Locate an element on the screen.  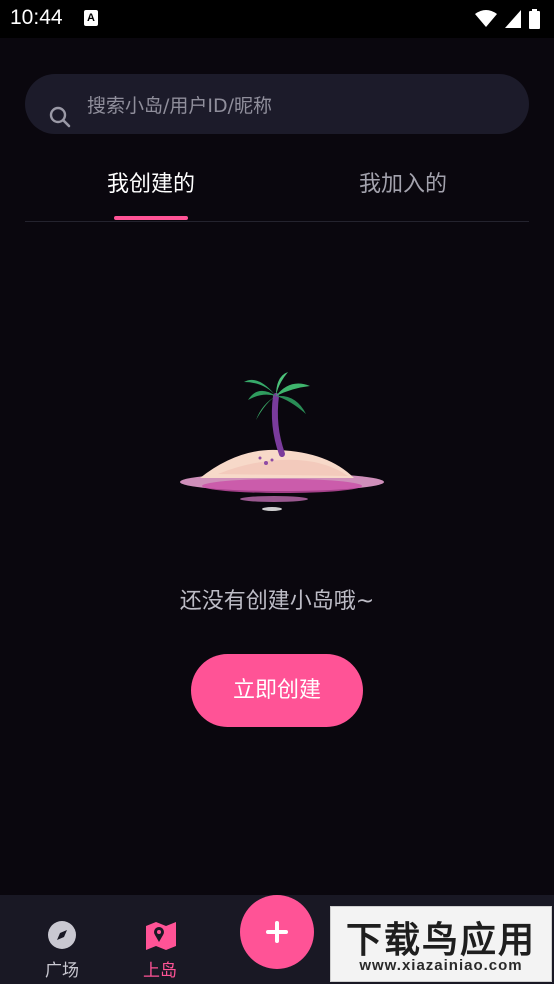
nav-label-island: 上岛 is located at coordinates (160, 971).